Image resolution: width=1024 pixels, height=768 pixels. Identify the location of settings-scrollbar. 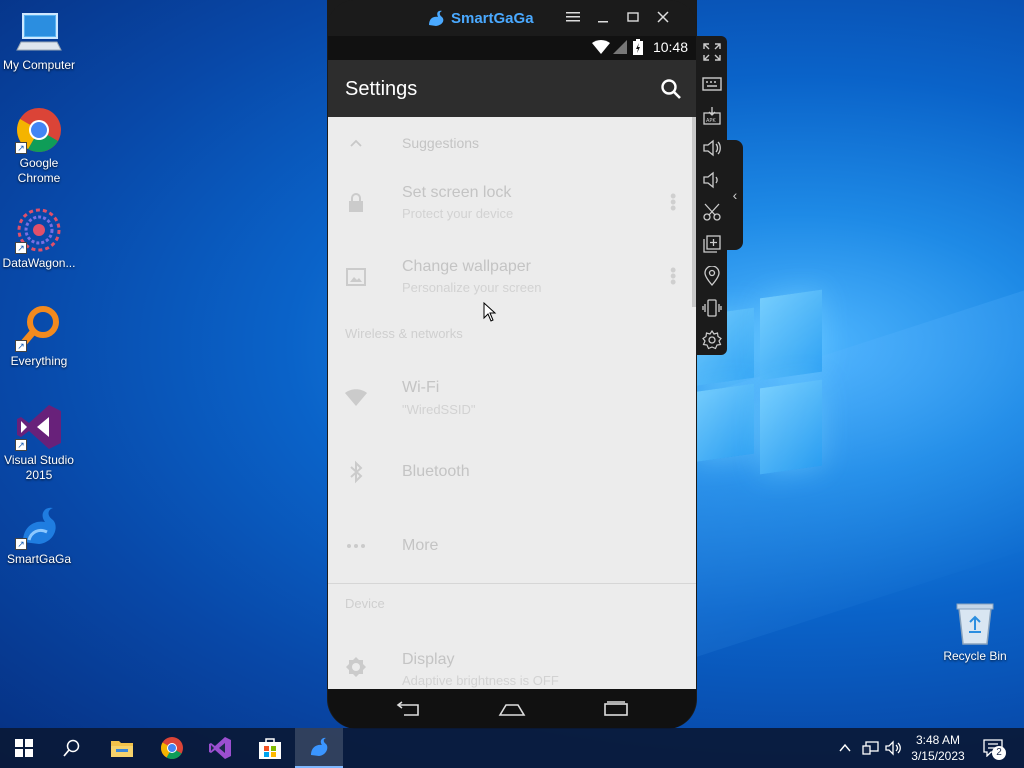
(694, 212).